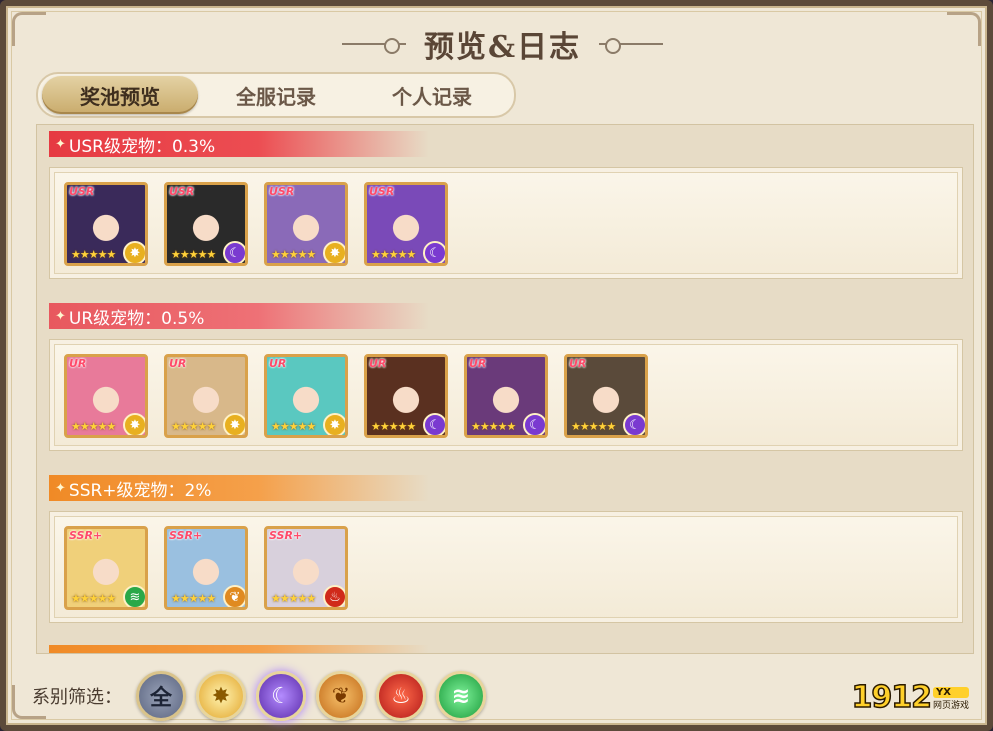 The height and width of the screenshot is (731, 993). Describe the element at coordinates (239, 144) in the screenshot. I see `section-label: ✦ USR级宠物：0.3%` at that location.